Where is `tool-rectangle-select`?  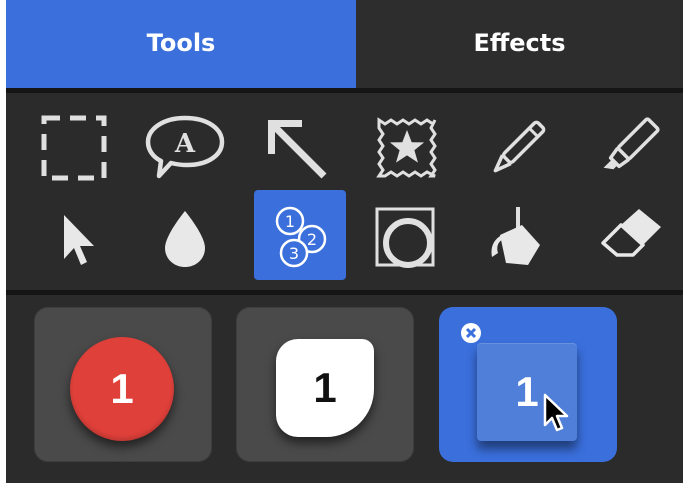 tool-rectangle-select is located at coordinates (74, 148).